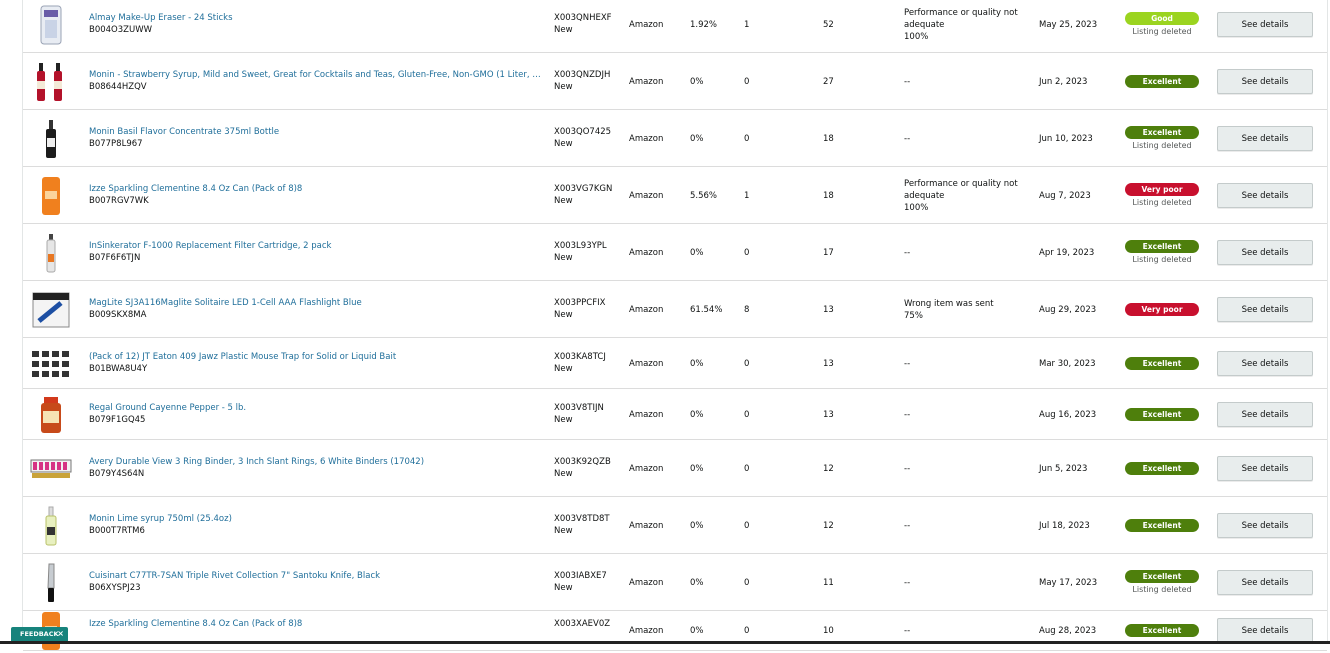 The height and width of the screenshot is (653, 1330). Describe the element at coordinates (706, 310) in the screenshot. I see `return-rate-cell: 61.54%` at that location.